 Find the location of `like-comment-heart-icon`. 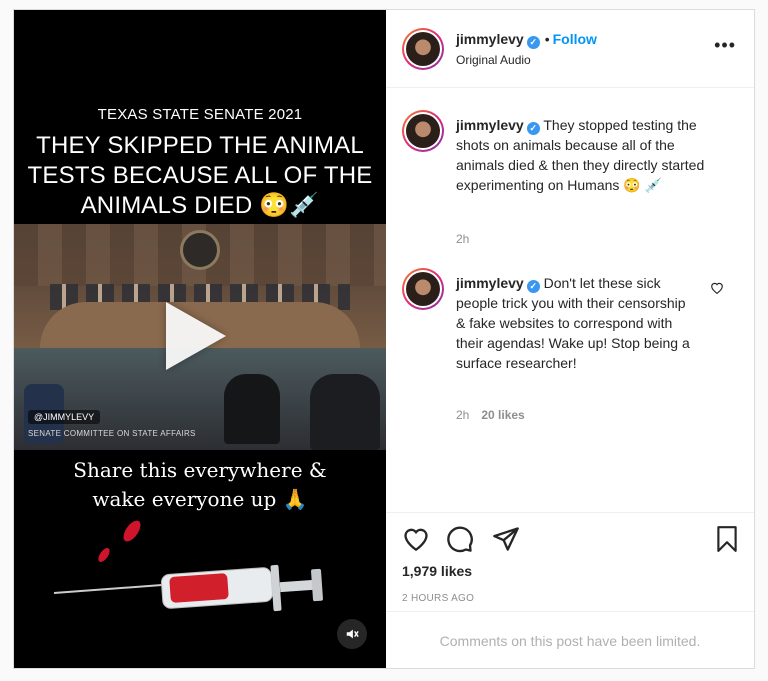

like-comment-heart-icon is located at coordinates (717, 287).